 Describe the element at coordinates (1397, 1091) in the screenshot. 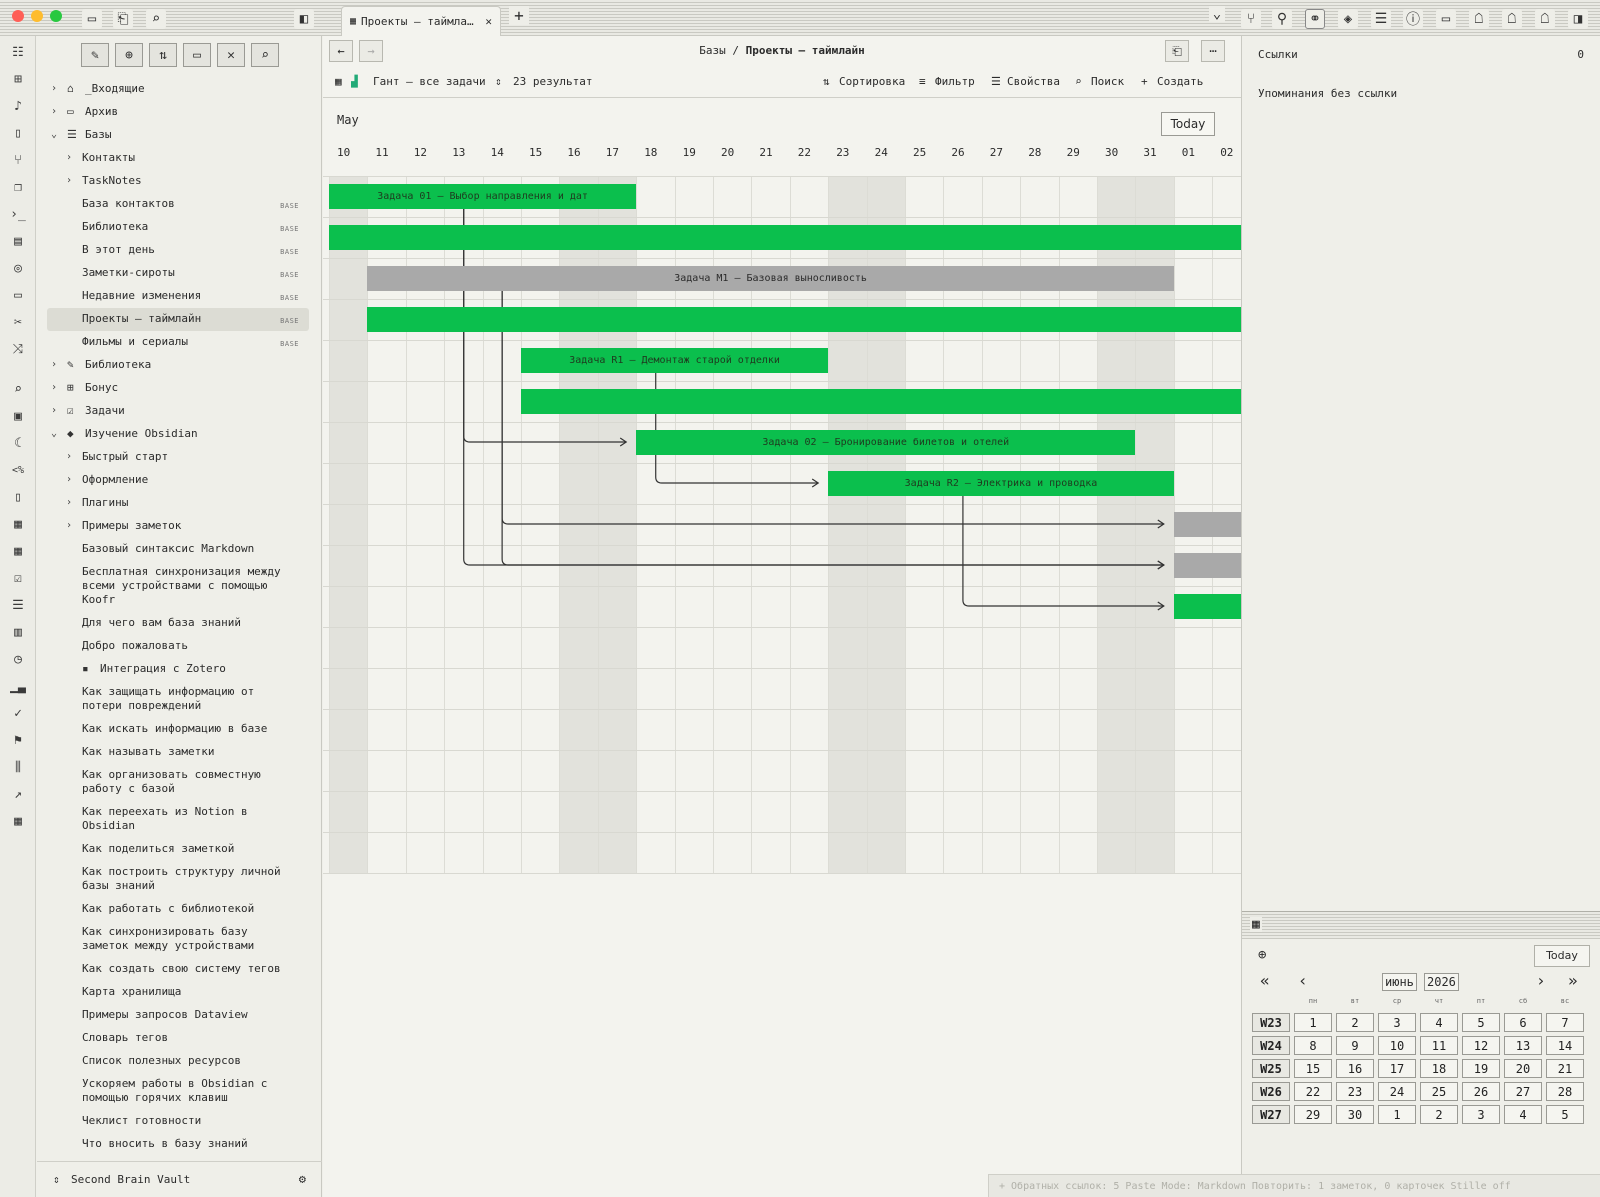

I see `calendar-day: 24` at that location.